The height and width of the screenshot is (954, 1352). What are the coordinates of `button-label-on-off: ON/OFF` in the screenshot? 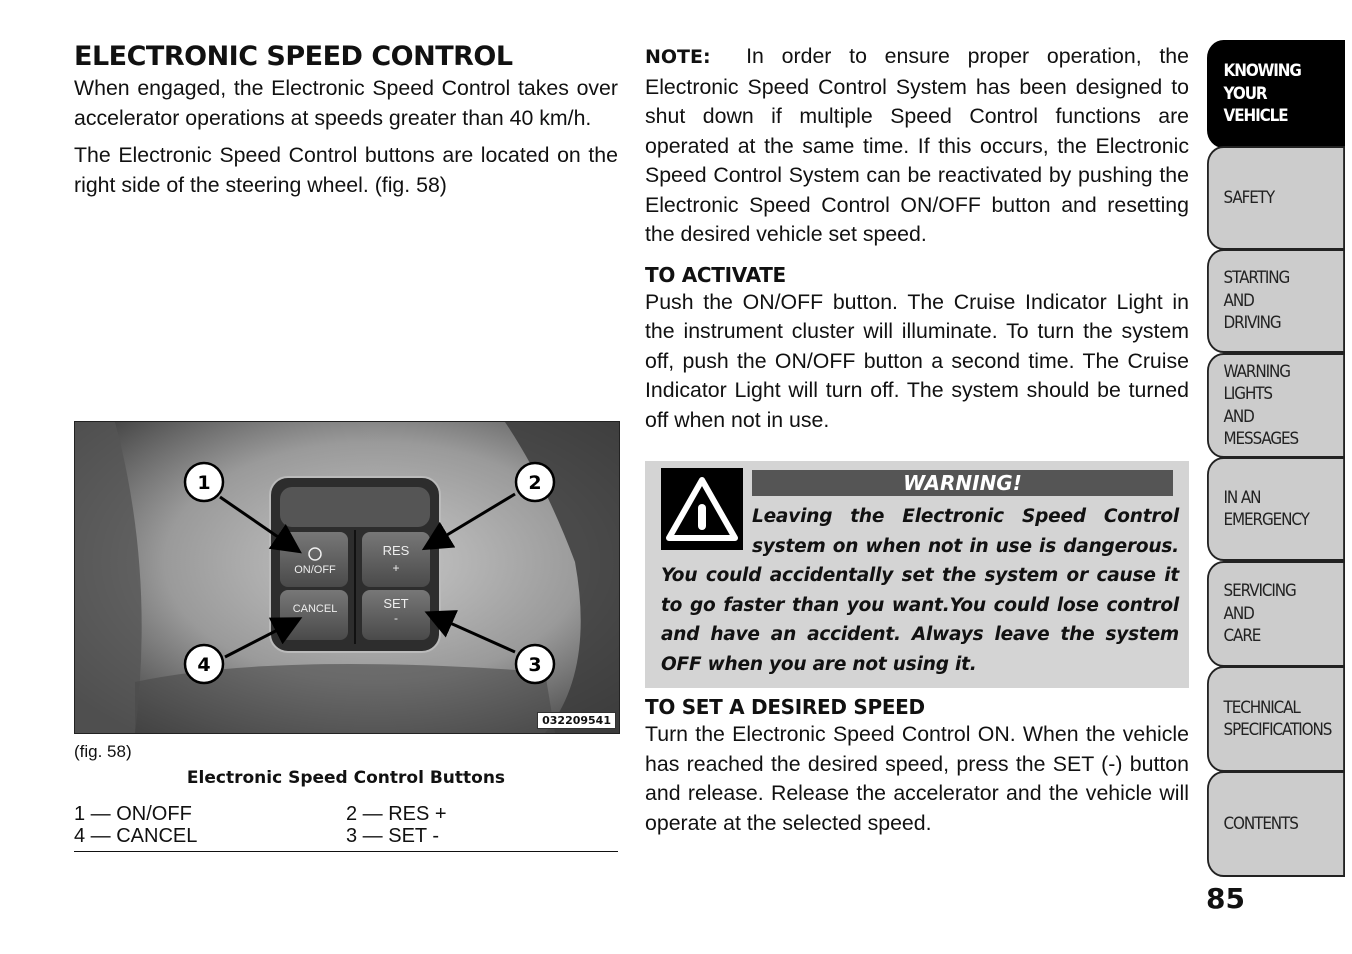 It's located at (315, 570).